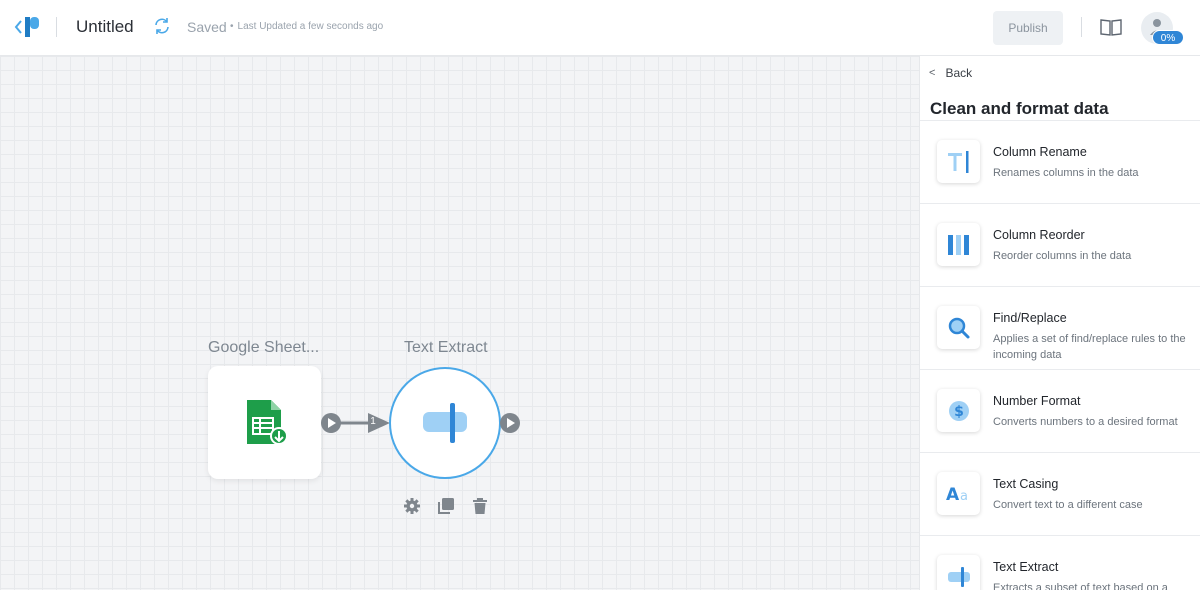  I want to click on item-desc: Convert text to a different case, so click(1068, 505).